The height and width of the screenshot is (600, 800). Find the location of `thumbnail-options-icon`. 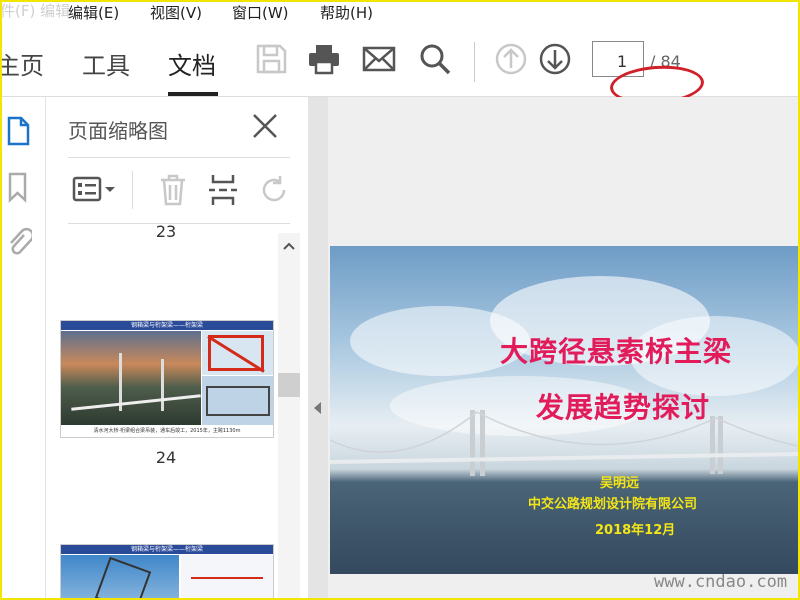

thumbnail-options-icon is located at coordinates (95, 190).